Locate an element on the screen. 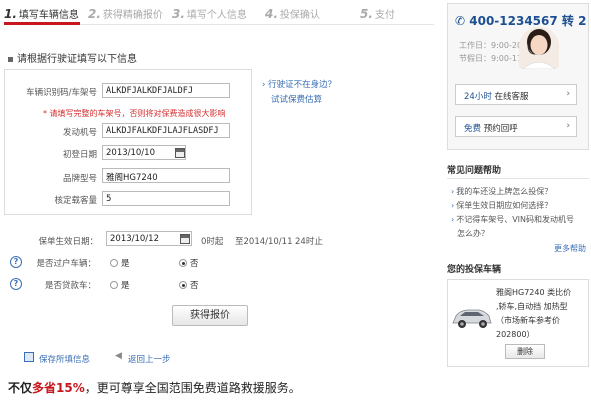 The image size is (591, 401). reg-date-input: 2013/10/10 is located at coordinates (144, 152).